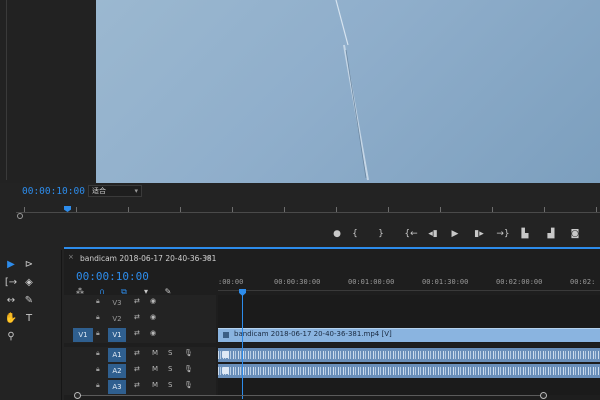 The width and height of the screenshot is (600, 400). What do you see at coordinates (207, 257) in the screenshot?
I see `panel-menu-icon: ≡` at bounding box center [207, 257].